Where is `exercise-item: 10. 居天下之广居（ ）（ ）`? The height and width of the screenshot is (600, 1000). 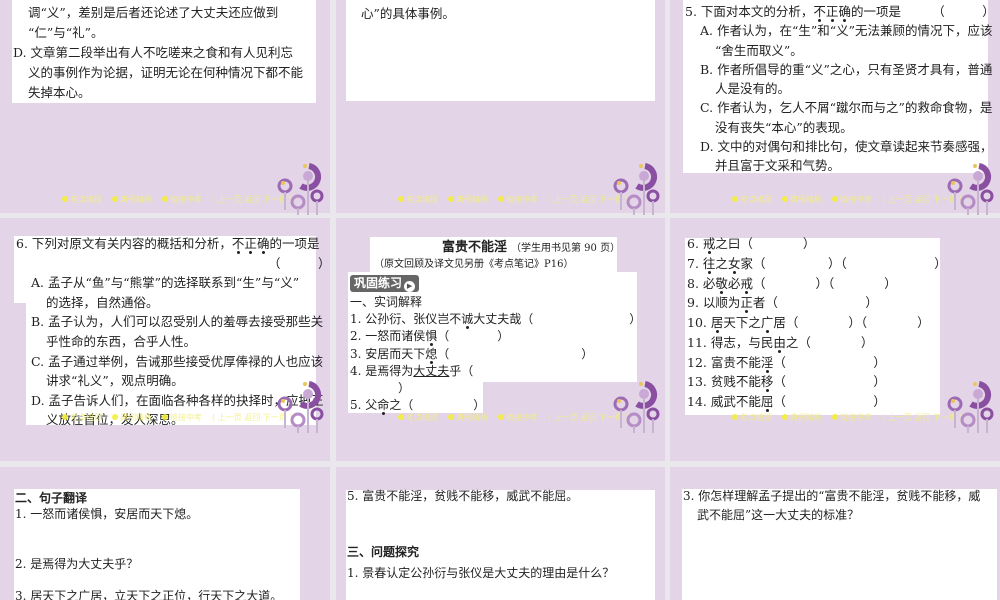 exercise-item: 10. 居天下之广居（ ）（ ） is located at coordinates (817, 323).